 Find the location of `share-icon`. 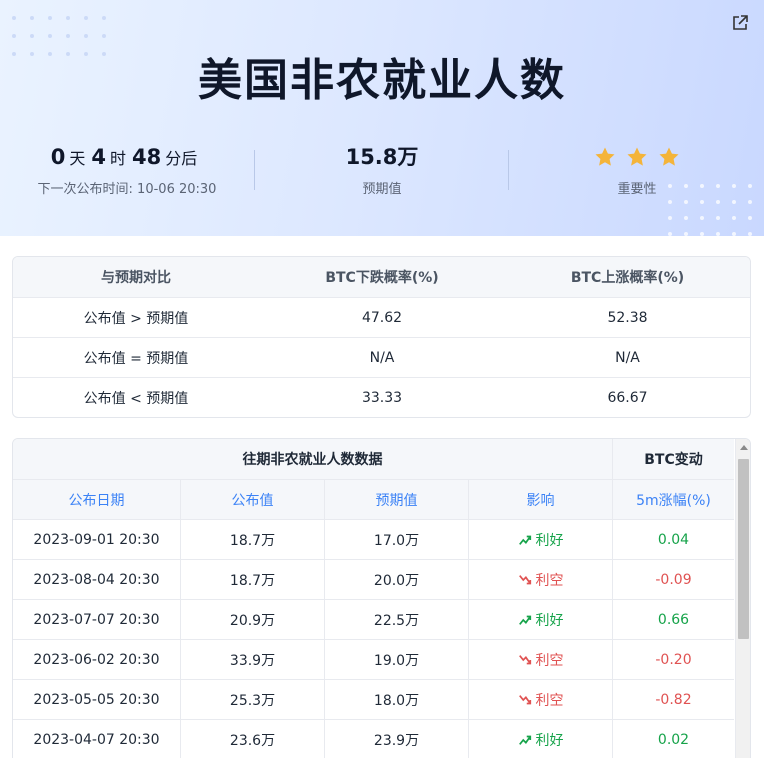

share-icon is located at coordinates (740, 23).